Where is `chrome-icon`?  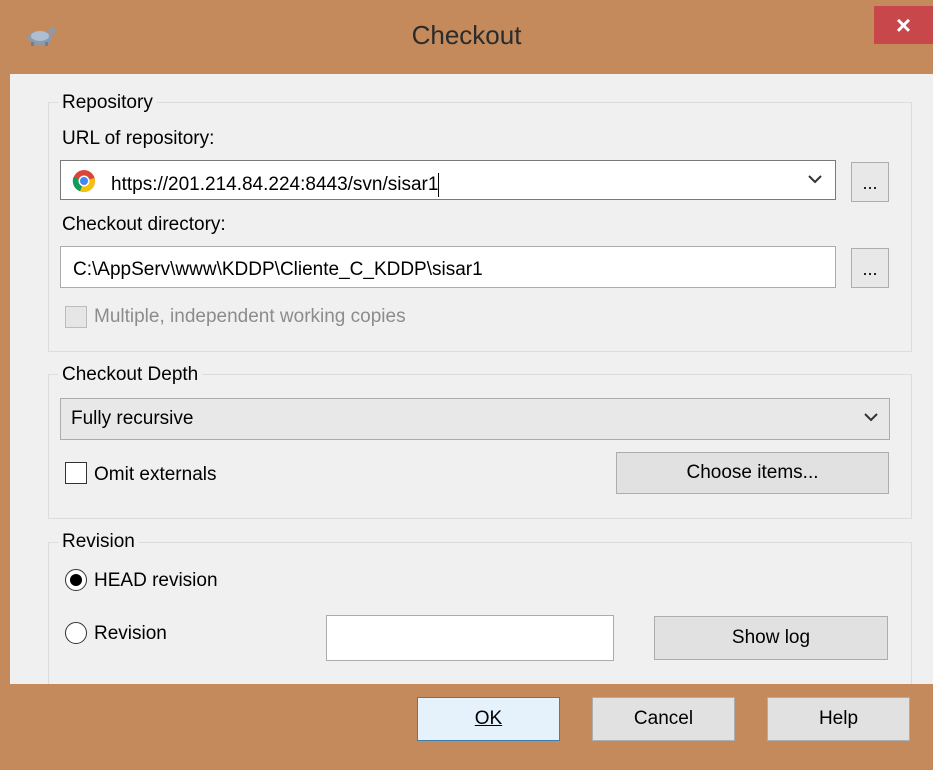 chrome-icon is located at coordinates (83, 181).